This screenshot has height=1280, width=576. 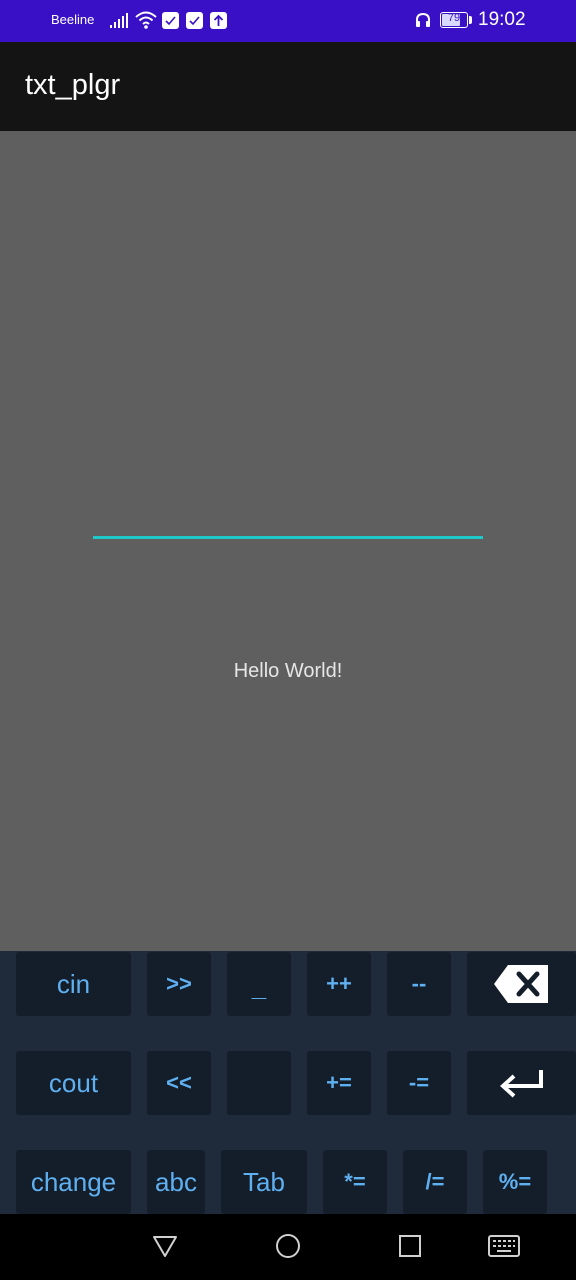 What do you see at coordinates (73, 19) in the screenshot?
I see `carrier-name: Beeline` at bounding box center [73, 19].